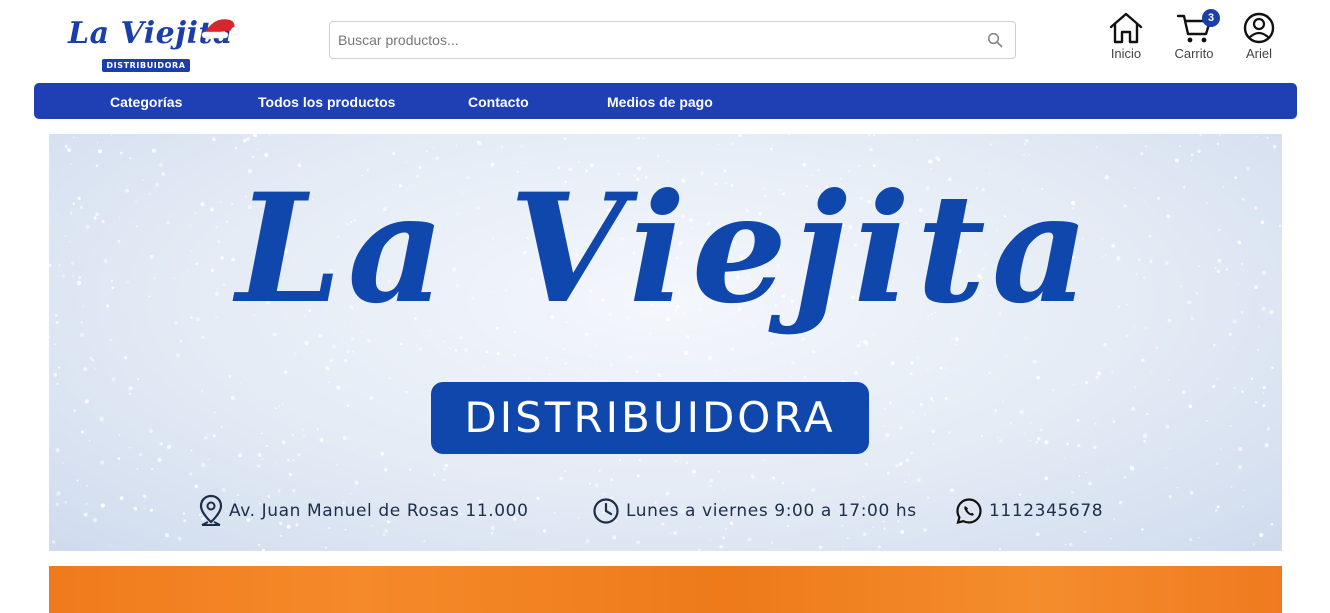 The height and width of the screenshot is (613, 1330). I want to click on menu-item-todos-productos: Todos los productos, so click(326, 101).